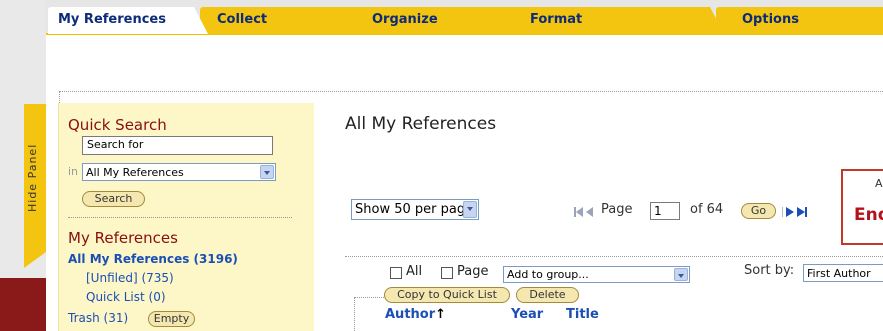 The image size is (883, 331). What do you see at coordinates (284, 20) in the screenshot?
I see `tab-collect: Collect` at bounding box center [284, 20].